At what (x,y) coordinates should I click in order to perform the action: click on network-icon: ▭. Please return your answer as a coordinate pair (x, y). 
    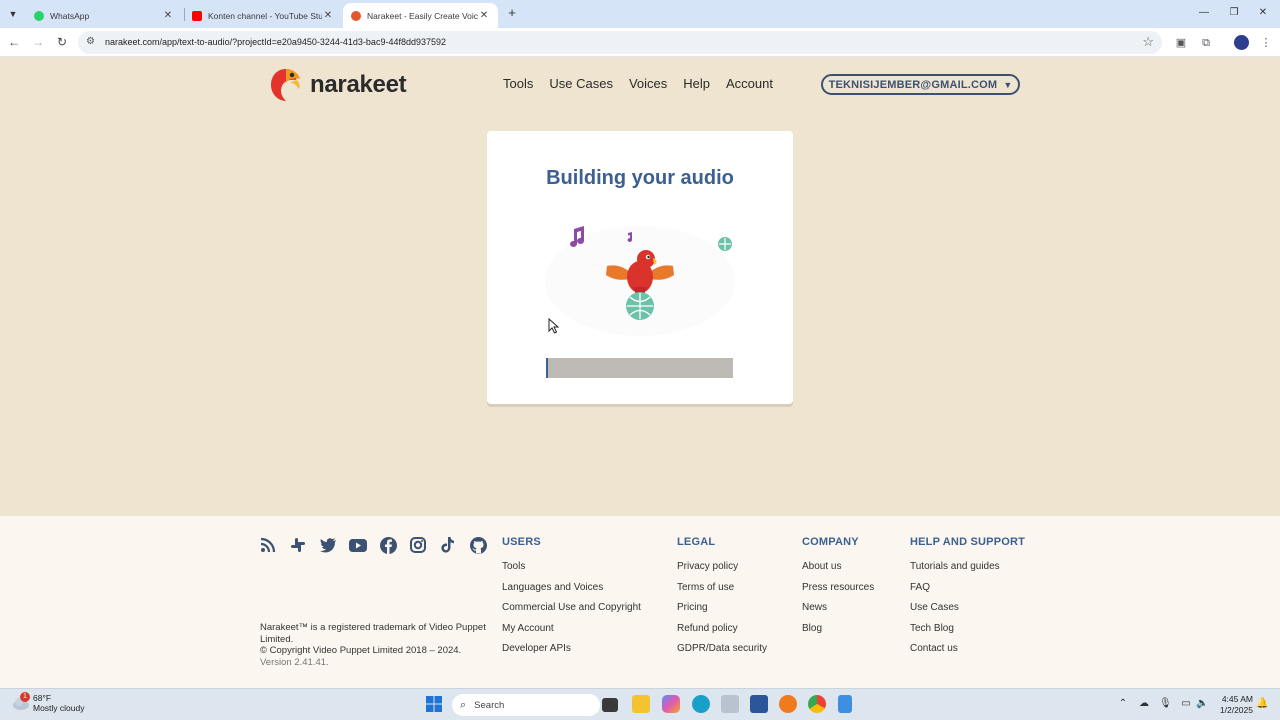
    Looking at the image, I should click on (1186, 704).